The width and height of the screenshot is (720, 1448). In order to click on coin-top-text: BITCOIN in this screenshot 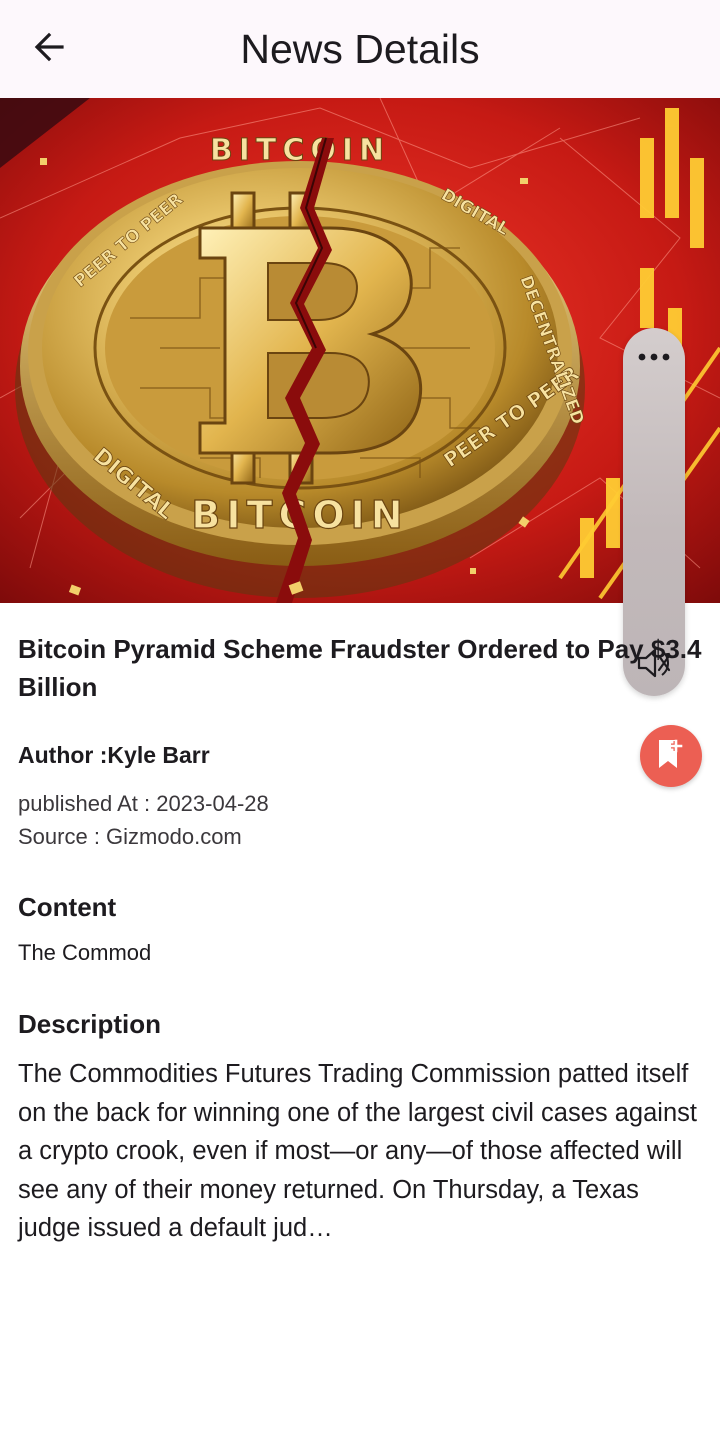, I will do `click(300, 150)`.